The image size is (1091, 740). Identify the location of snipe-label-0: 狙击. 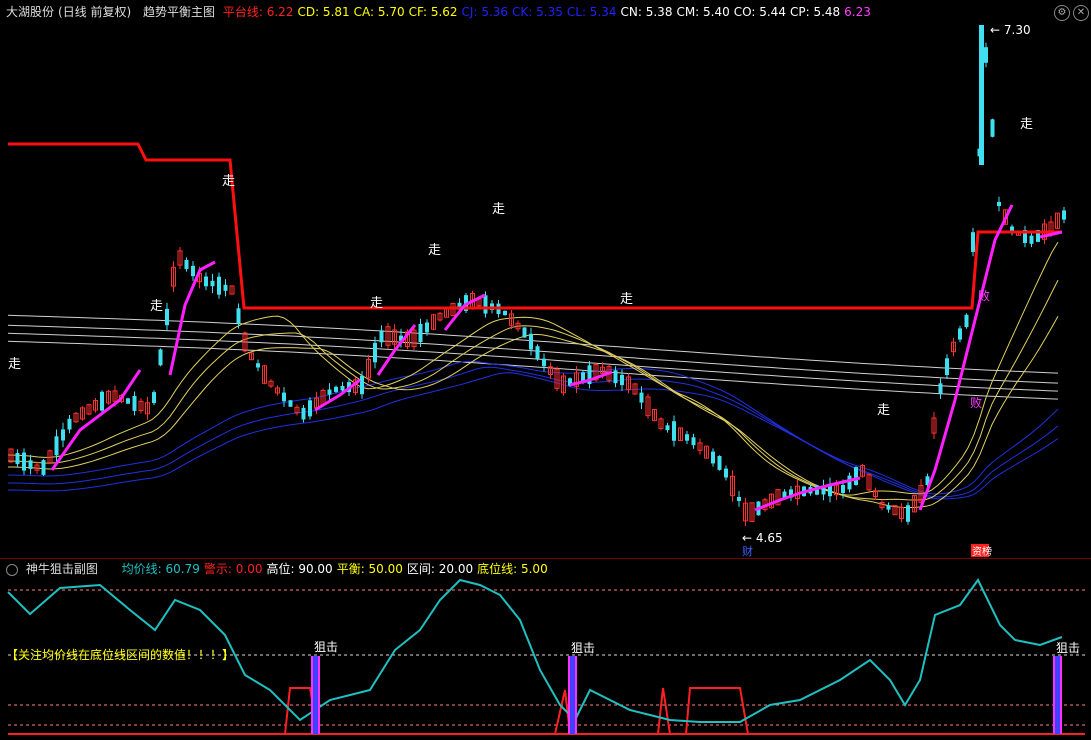
(326, 647).